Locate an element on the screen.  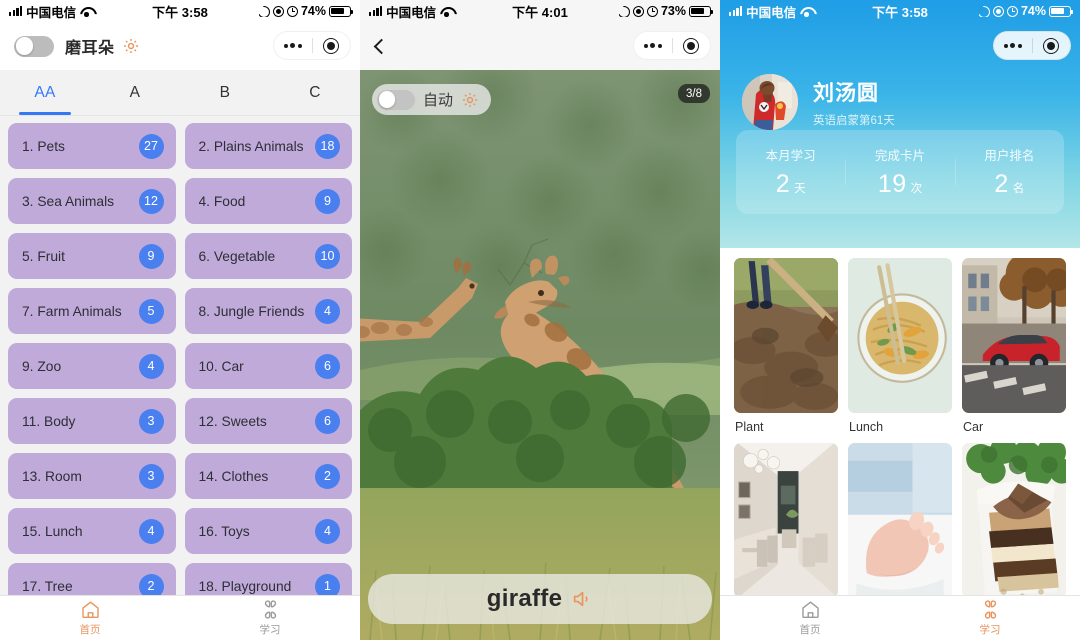
category-card: 16. Toys 4 is located at coordinates (268, 531).